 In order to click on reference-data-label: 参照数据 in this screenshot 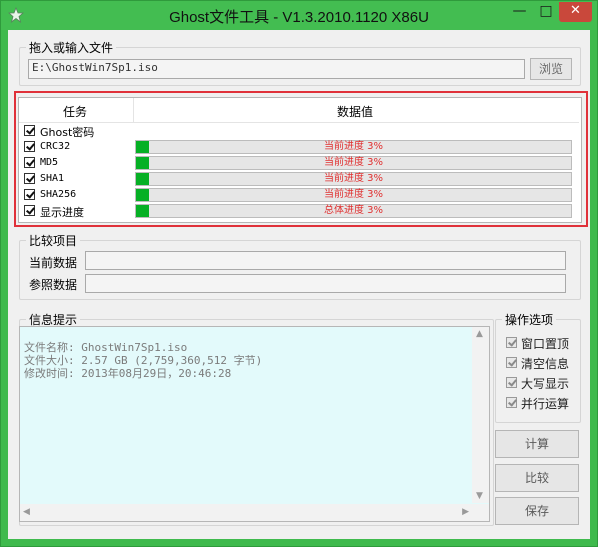, I will do `click(53, 285)`.